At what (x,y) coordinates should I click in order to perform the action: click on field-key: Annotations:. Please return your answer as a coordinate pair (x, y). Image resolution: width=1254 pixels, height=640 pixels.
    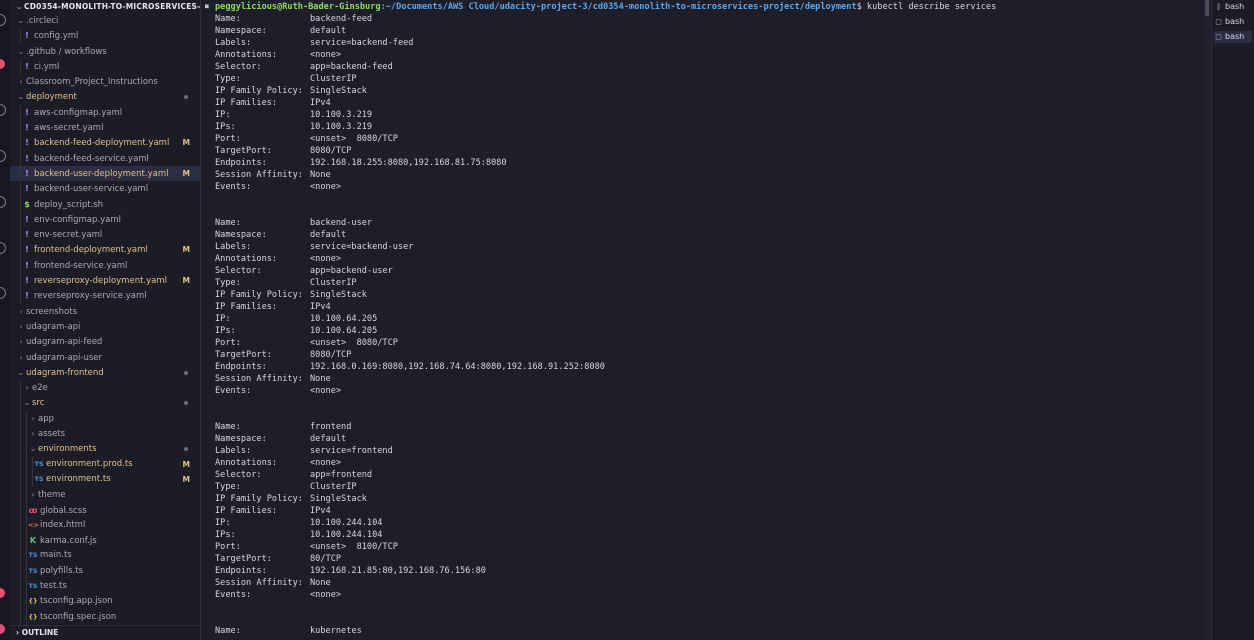
    Looking at the image, I should click on (246, 259).